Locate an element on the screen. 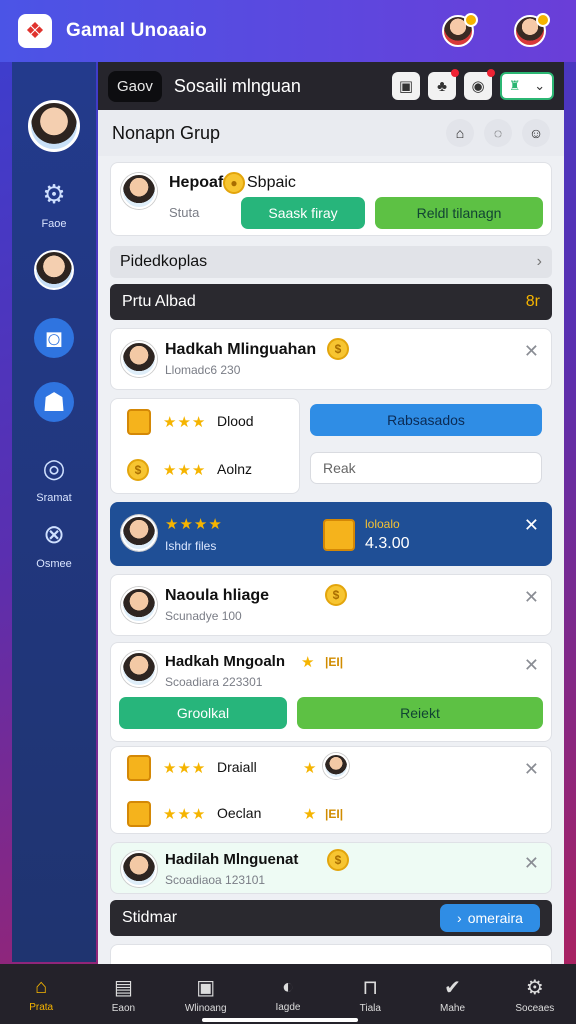  reward-input: Reak is located at coordinates (426, 468).